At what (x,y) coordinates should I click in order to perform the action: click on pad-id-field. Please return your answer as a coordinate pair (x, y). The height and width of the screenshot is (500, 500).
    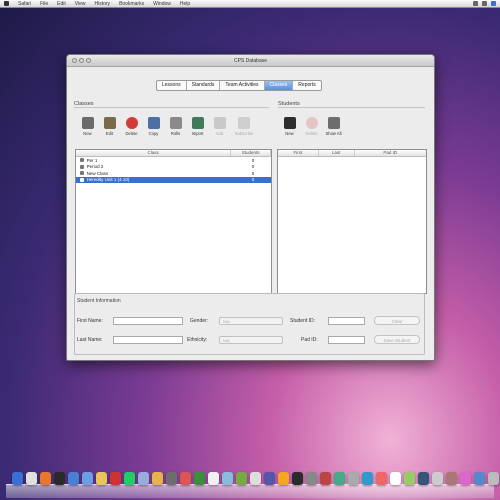
    Looking at the image, I should click on (346, 340).